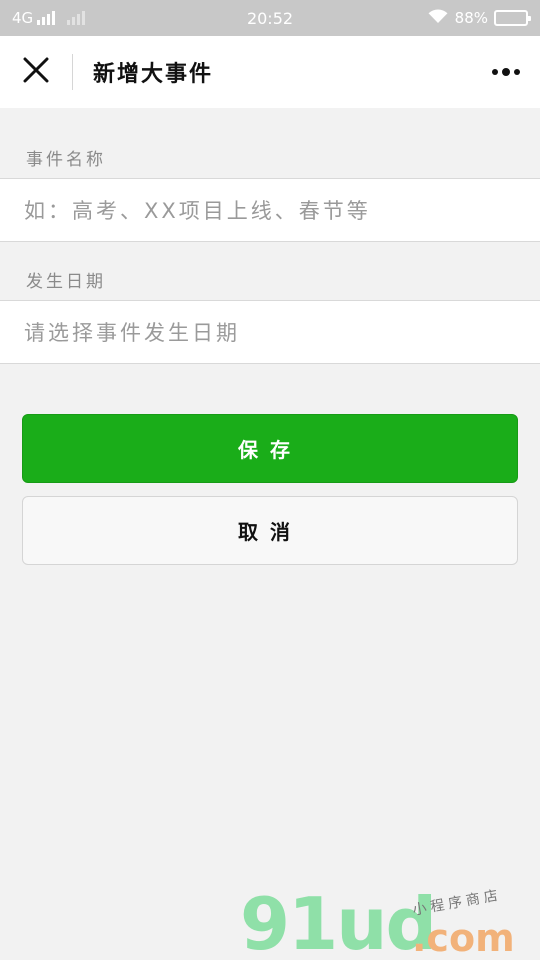 This screenshot has height=960, width=540. What do you see at coordinates (66, 282) in the screenshot?
I see `event-date-label: 发生日期` at bounding box center [66, 282].